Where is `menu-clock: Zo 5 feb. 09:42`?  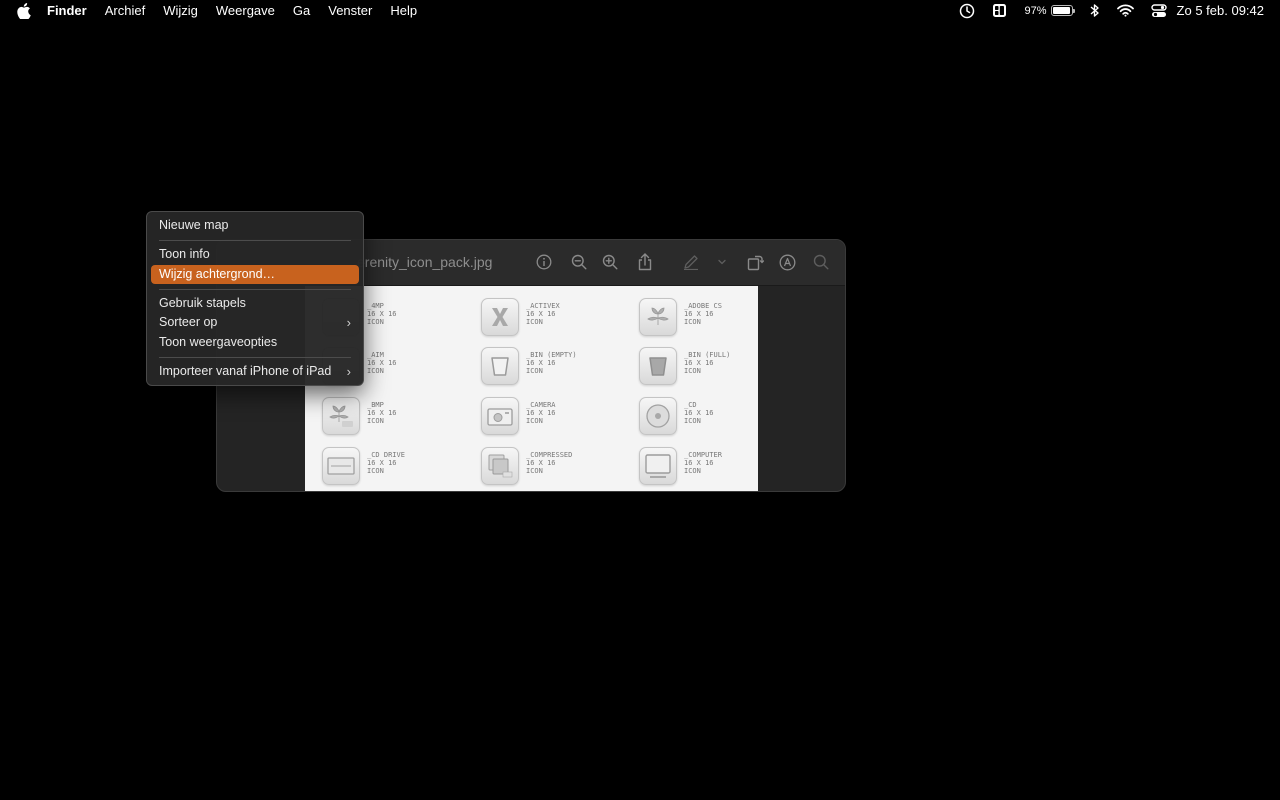 menu-clock: Zo 5 feb. 09:42 is located at coordinates (1220, 10).